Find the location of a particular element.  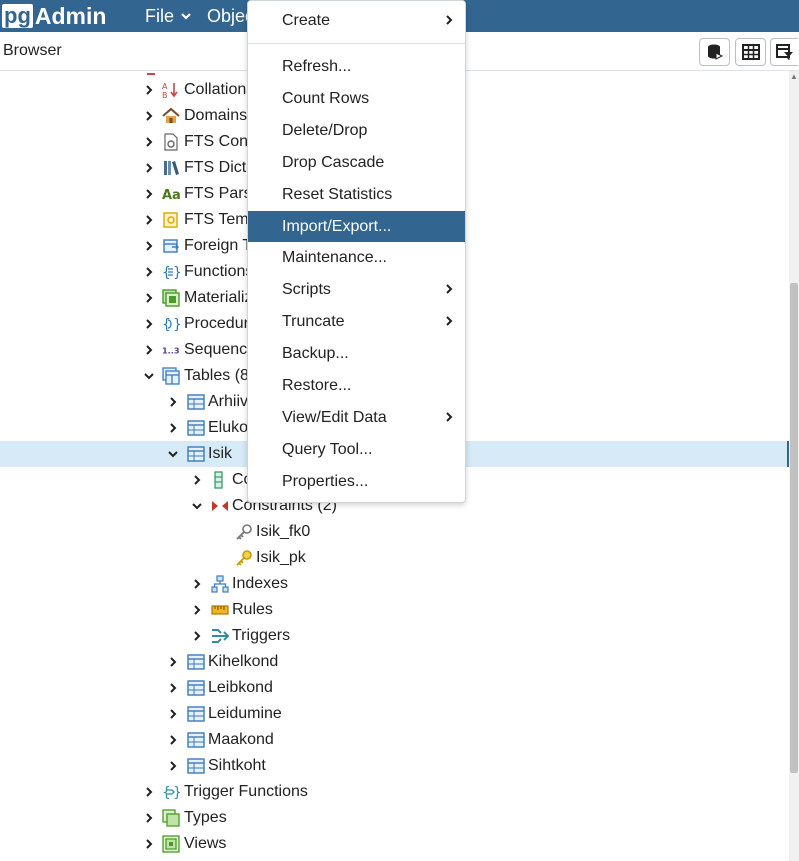

tree-node-types: Types is located at coordinates (394, 818).